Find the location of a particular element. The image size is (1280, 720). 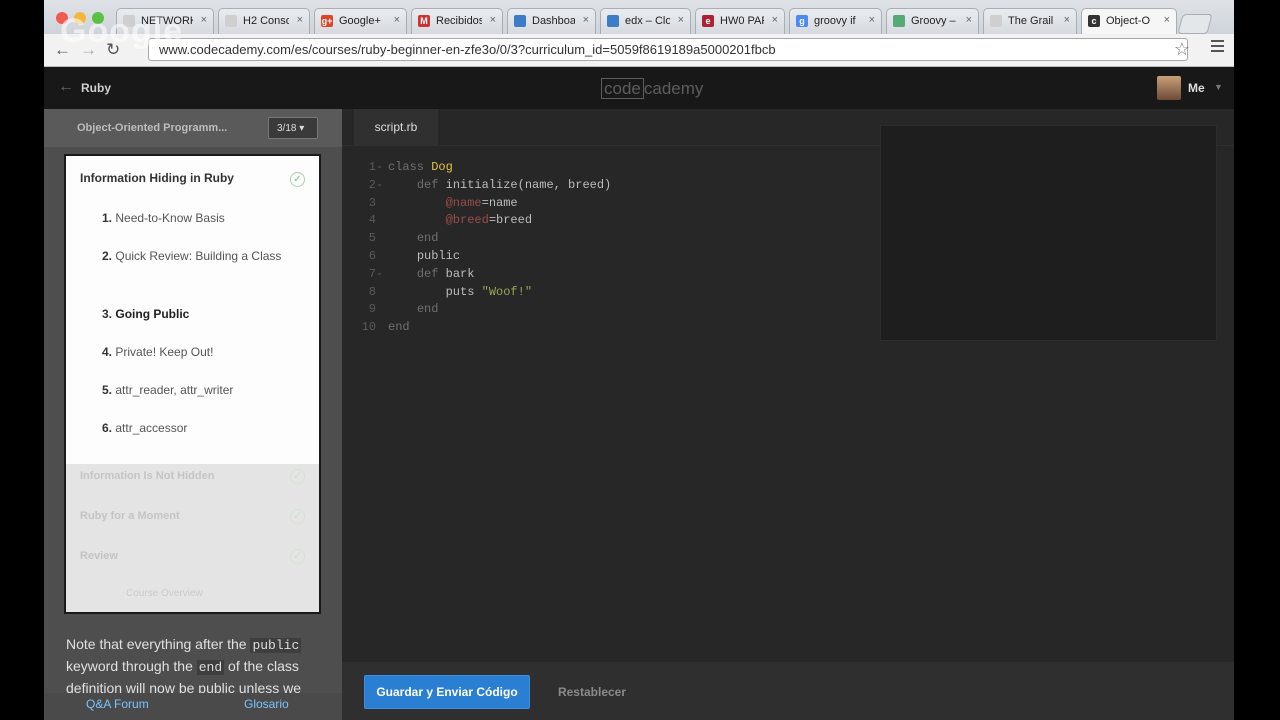

favicon-icon: g+ is located at coordinates (327, 21).